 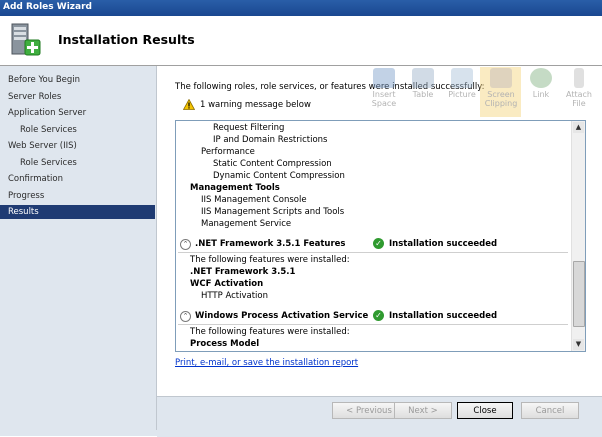 I want to click on wizard-header: Installation Results, so click(x=301, y=41).